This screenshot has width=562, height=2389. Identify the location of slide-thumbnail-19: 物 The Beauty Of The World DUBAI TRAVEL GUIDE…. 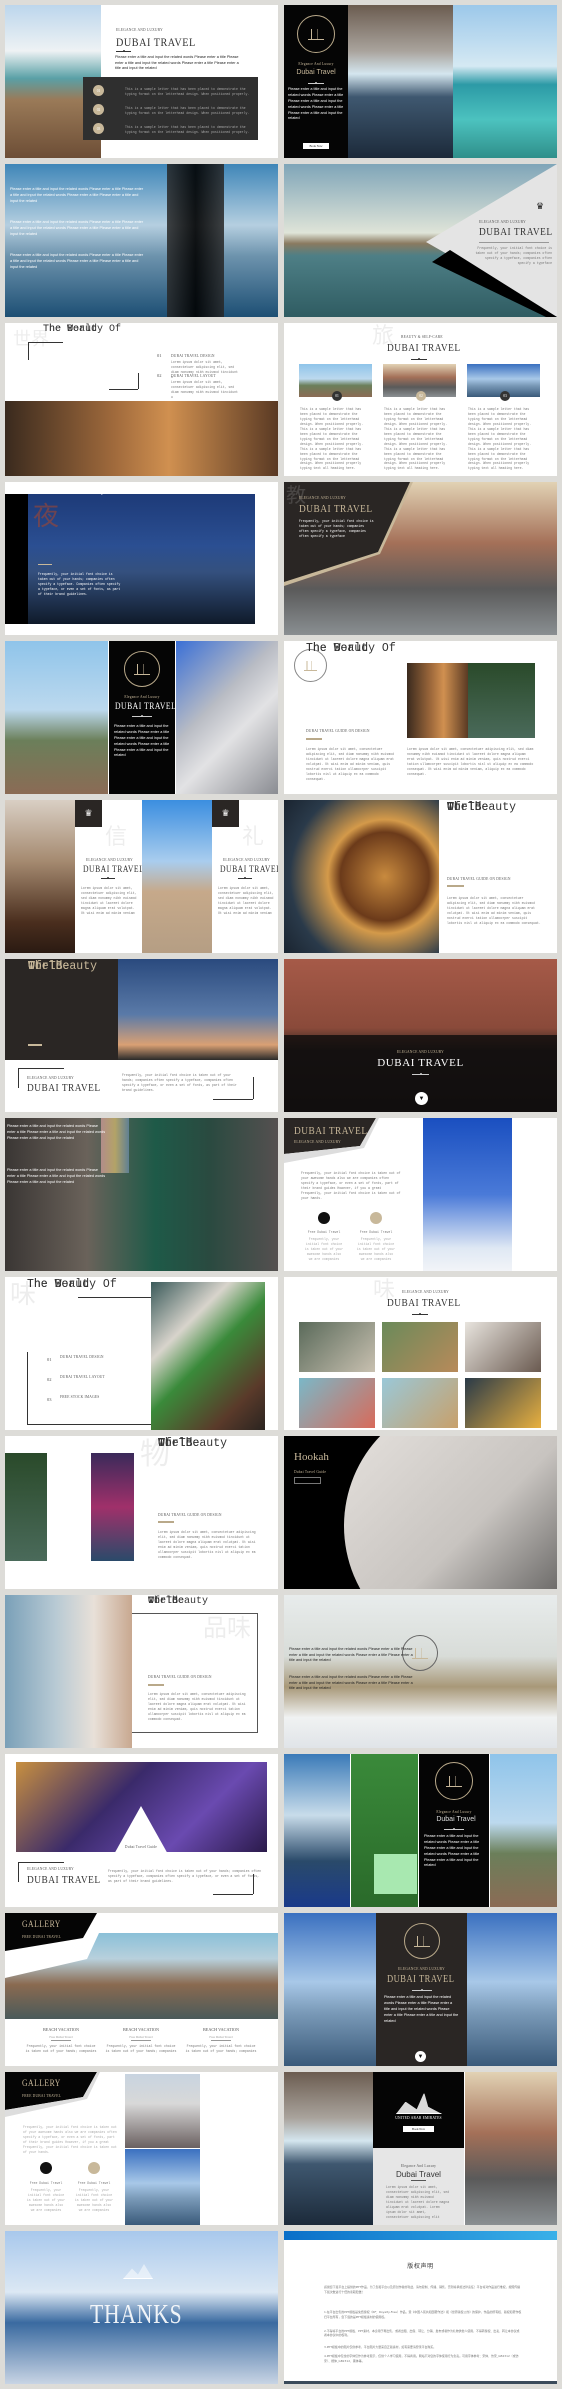
(141, 1512).